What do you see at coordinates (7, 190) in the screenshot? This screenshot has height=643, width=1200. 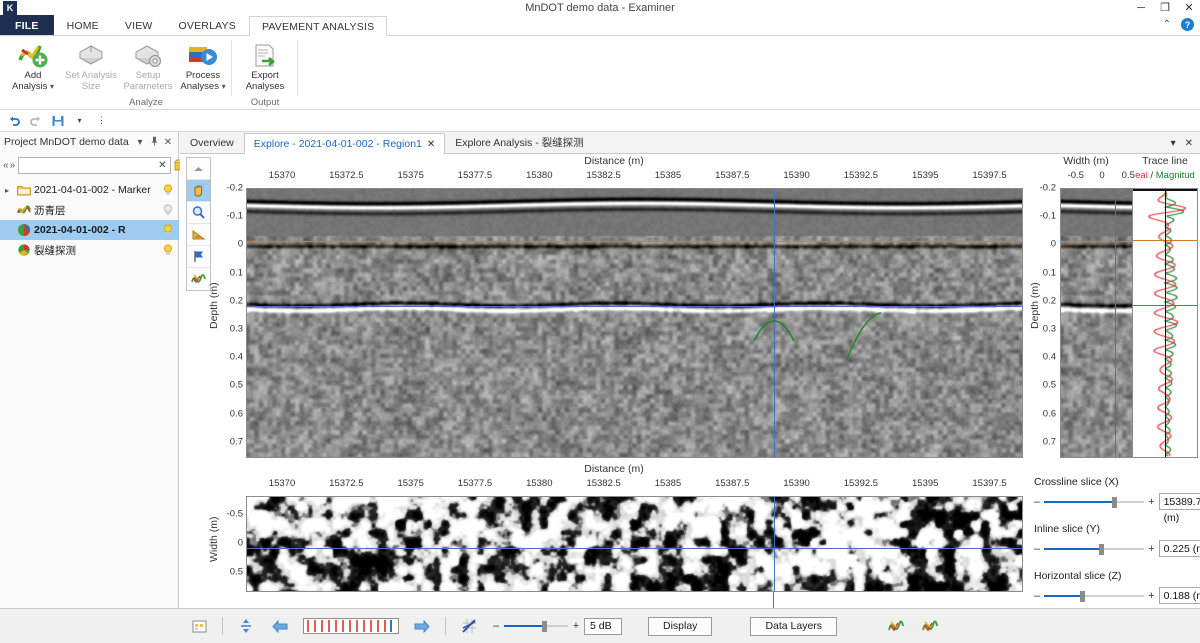 I see `tree-expander-icon: ▸` at bounding box center [7, 190].